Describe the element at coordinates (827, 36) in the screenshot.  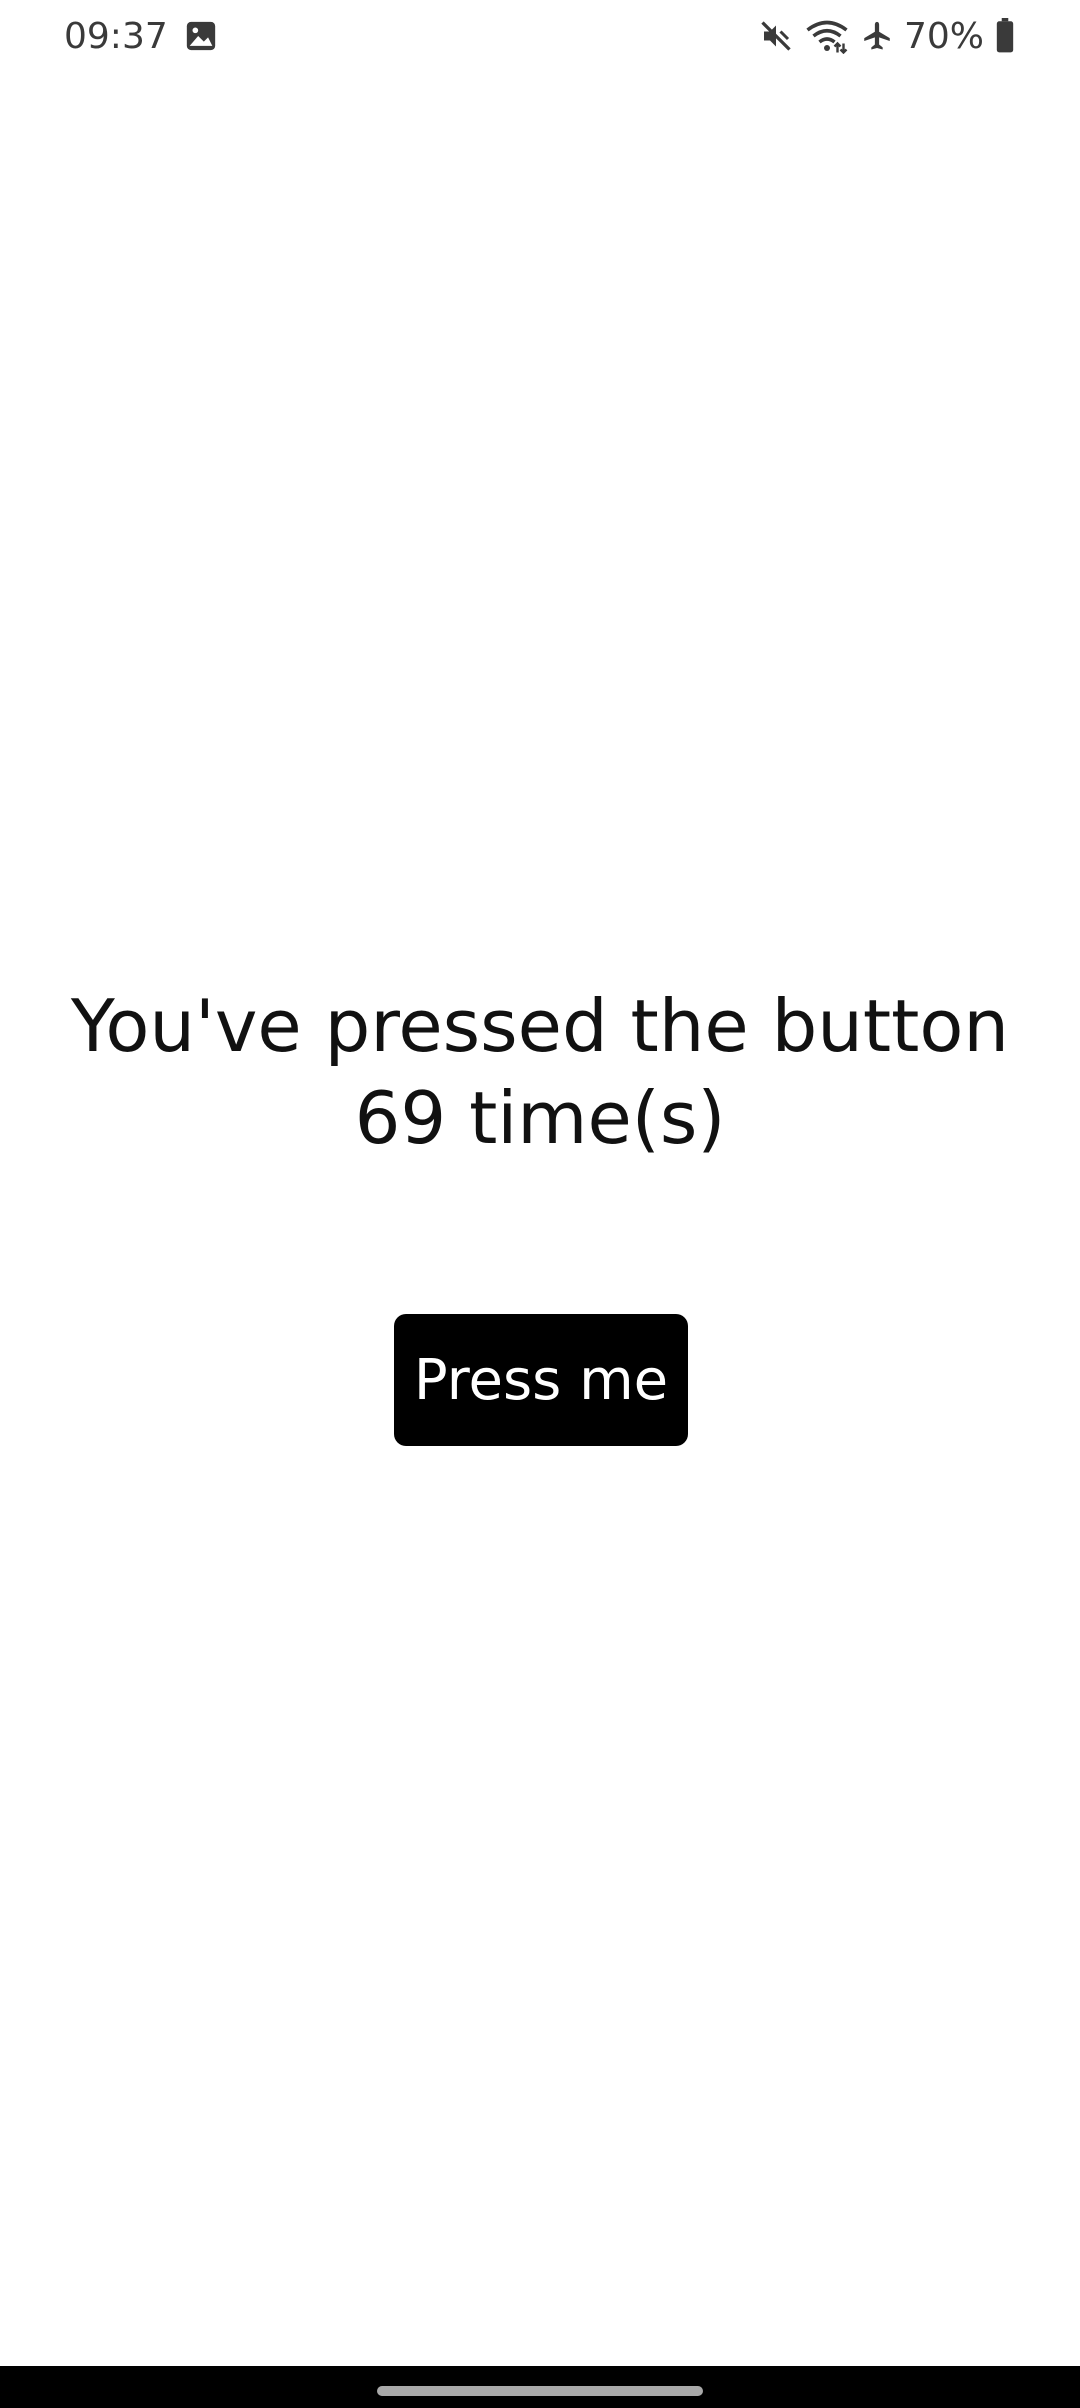
I see `wifi-icon` at that location.